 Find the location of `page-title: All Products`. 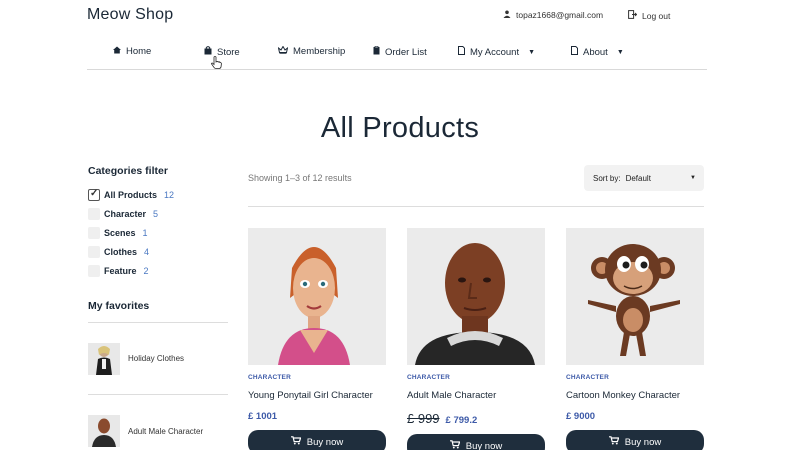

page-title: All Products is located at coordinates (400, 128).